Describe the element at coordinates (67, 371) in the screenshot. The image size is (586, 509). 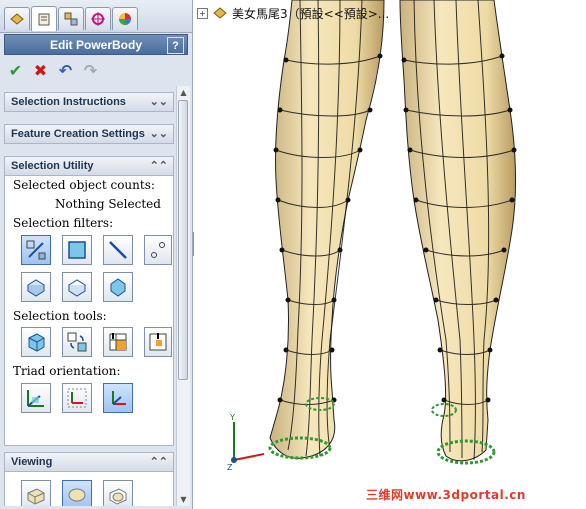
I see `triad-orientation-label: Triad orientation:` at that location.